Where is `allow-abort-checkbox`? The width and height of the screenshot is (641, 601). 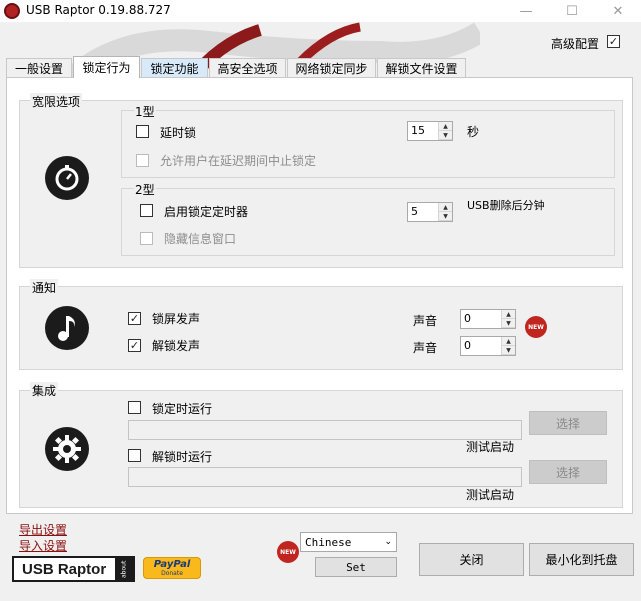
allow-abort-checkbox is located at coordinates (142, 160).